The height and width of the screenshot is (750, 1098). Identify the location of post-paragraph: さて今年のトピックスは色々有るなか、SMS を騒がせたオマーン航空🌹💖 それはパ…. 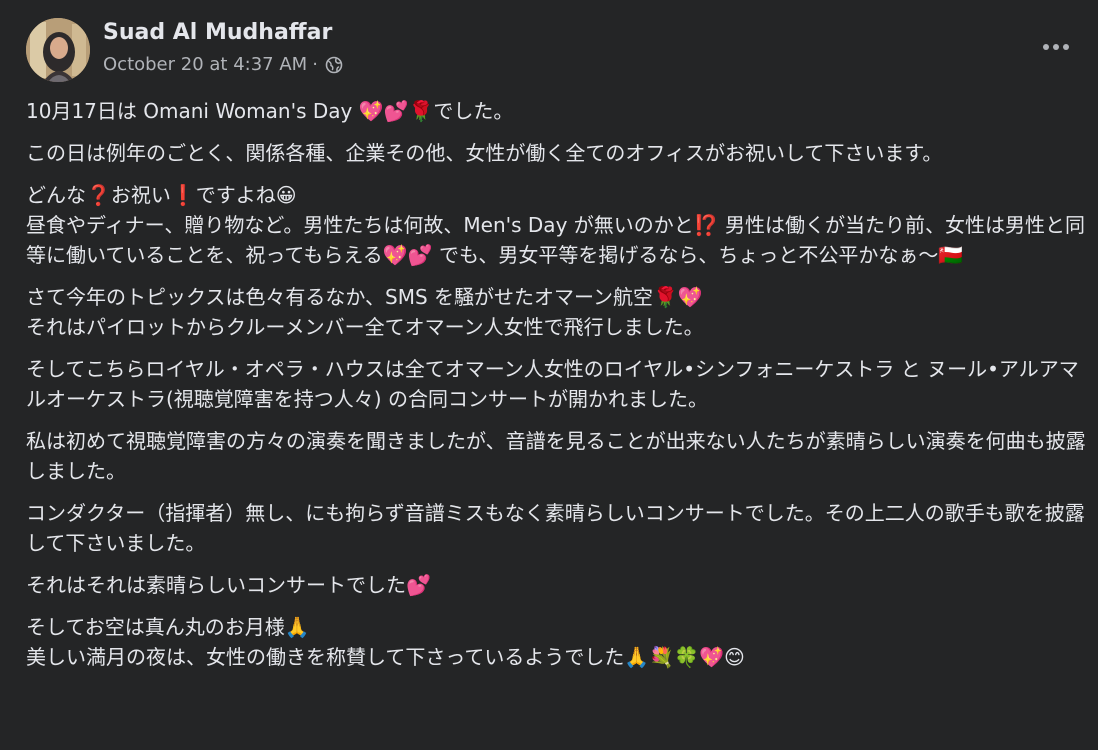
(365, 312).